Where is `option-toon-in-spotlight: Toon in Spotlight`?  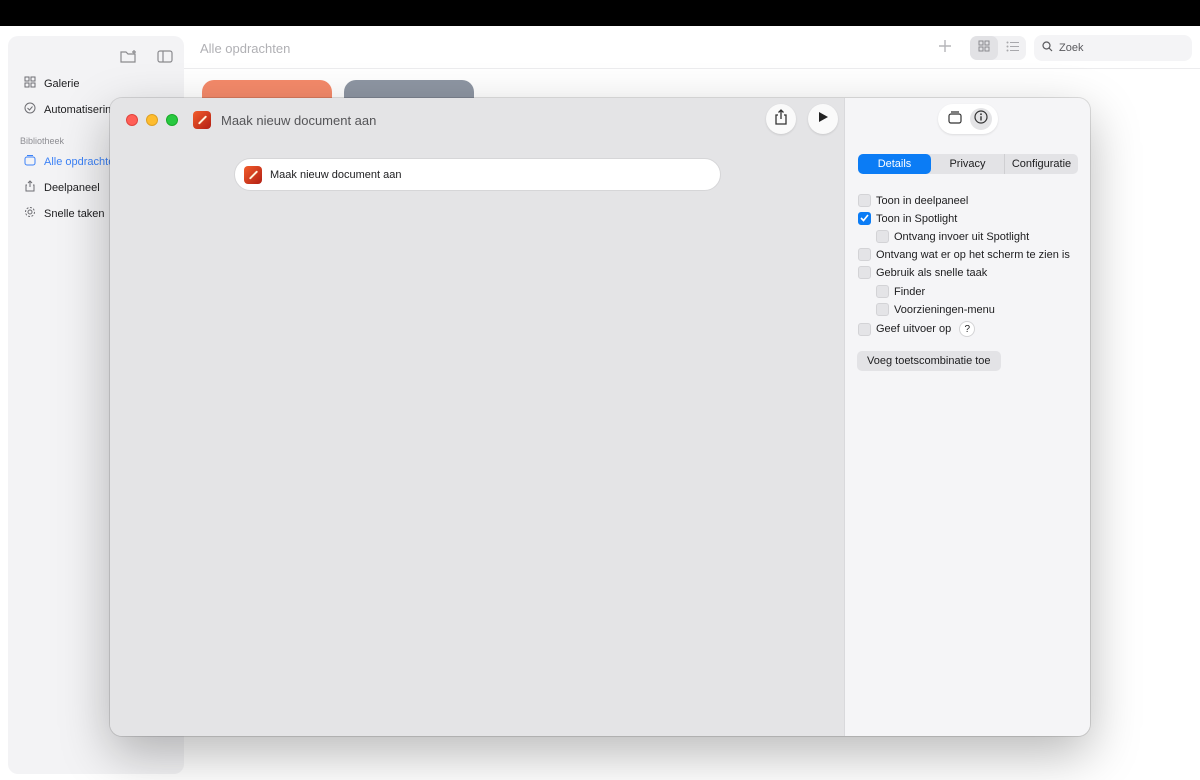 option-toon-in-spotlight: Toon in Spotlight is located at coordinates (907, 218).